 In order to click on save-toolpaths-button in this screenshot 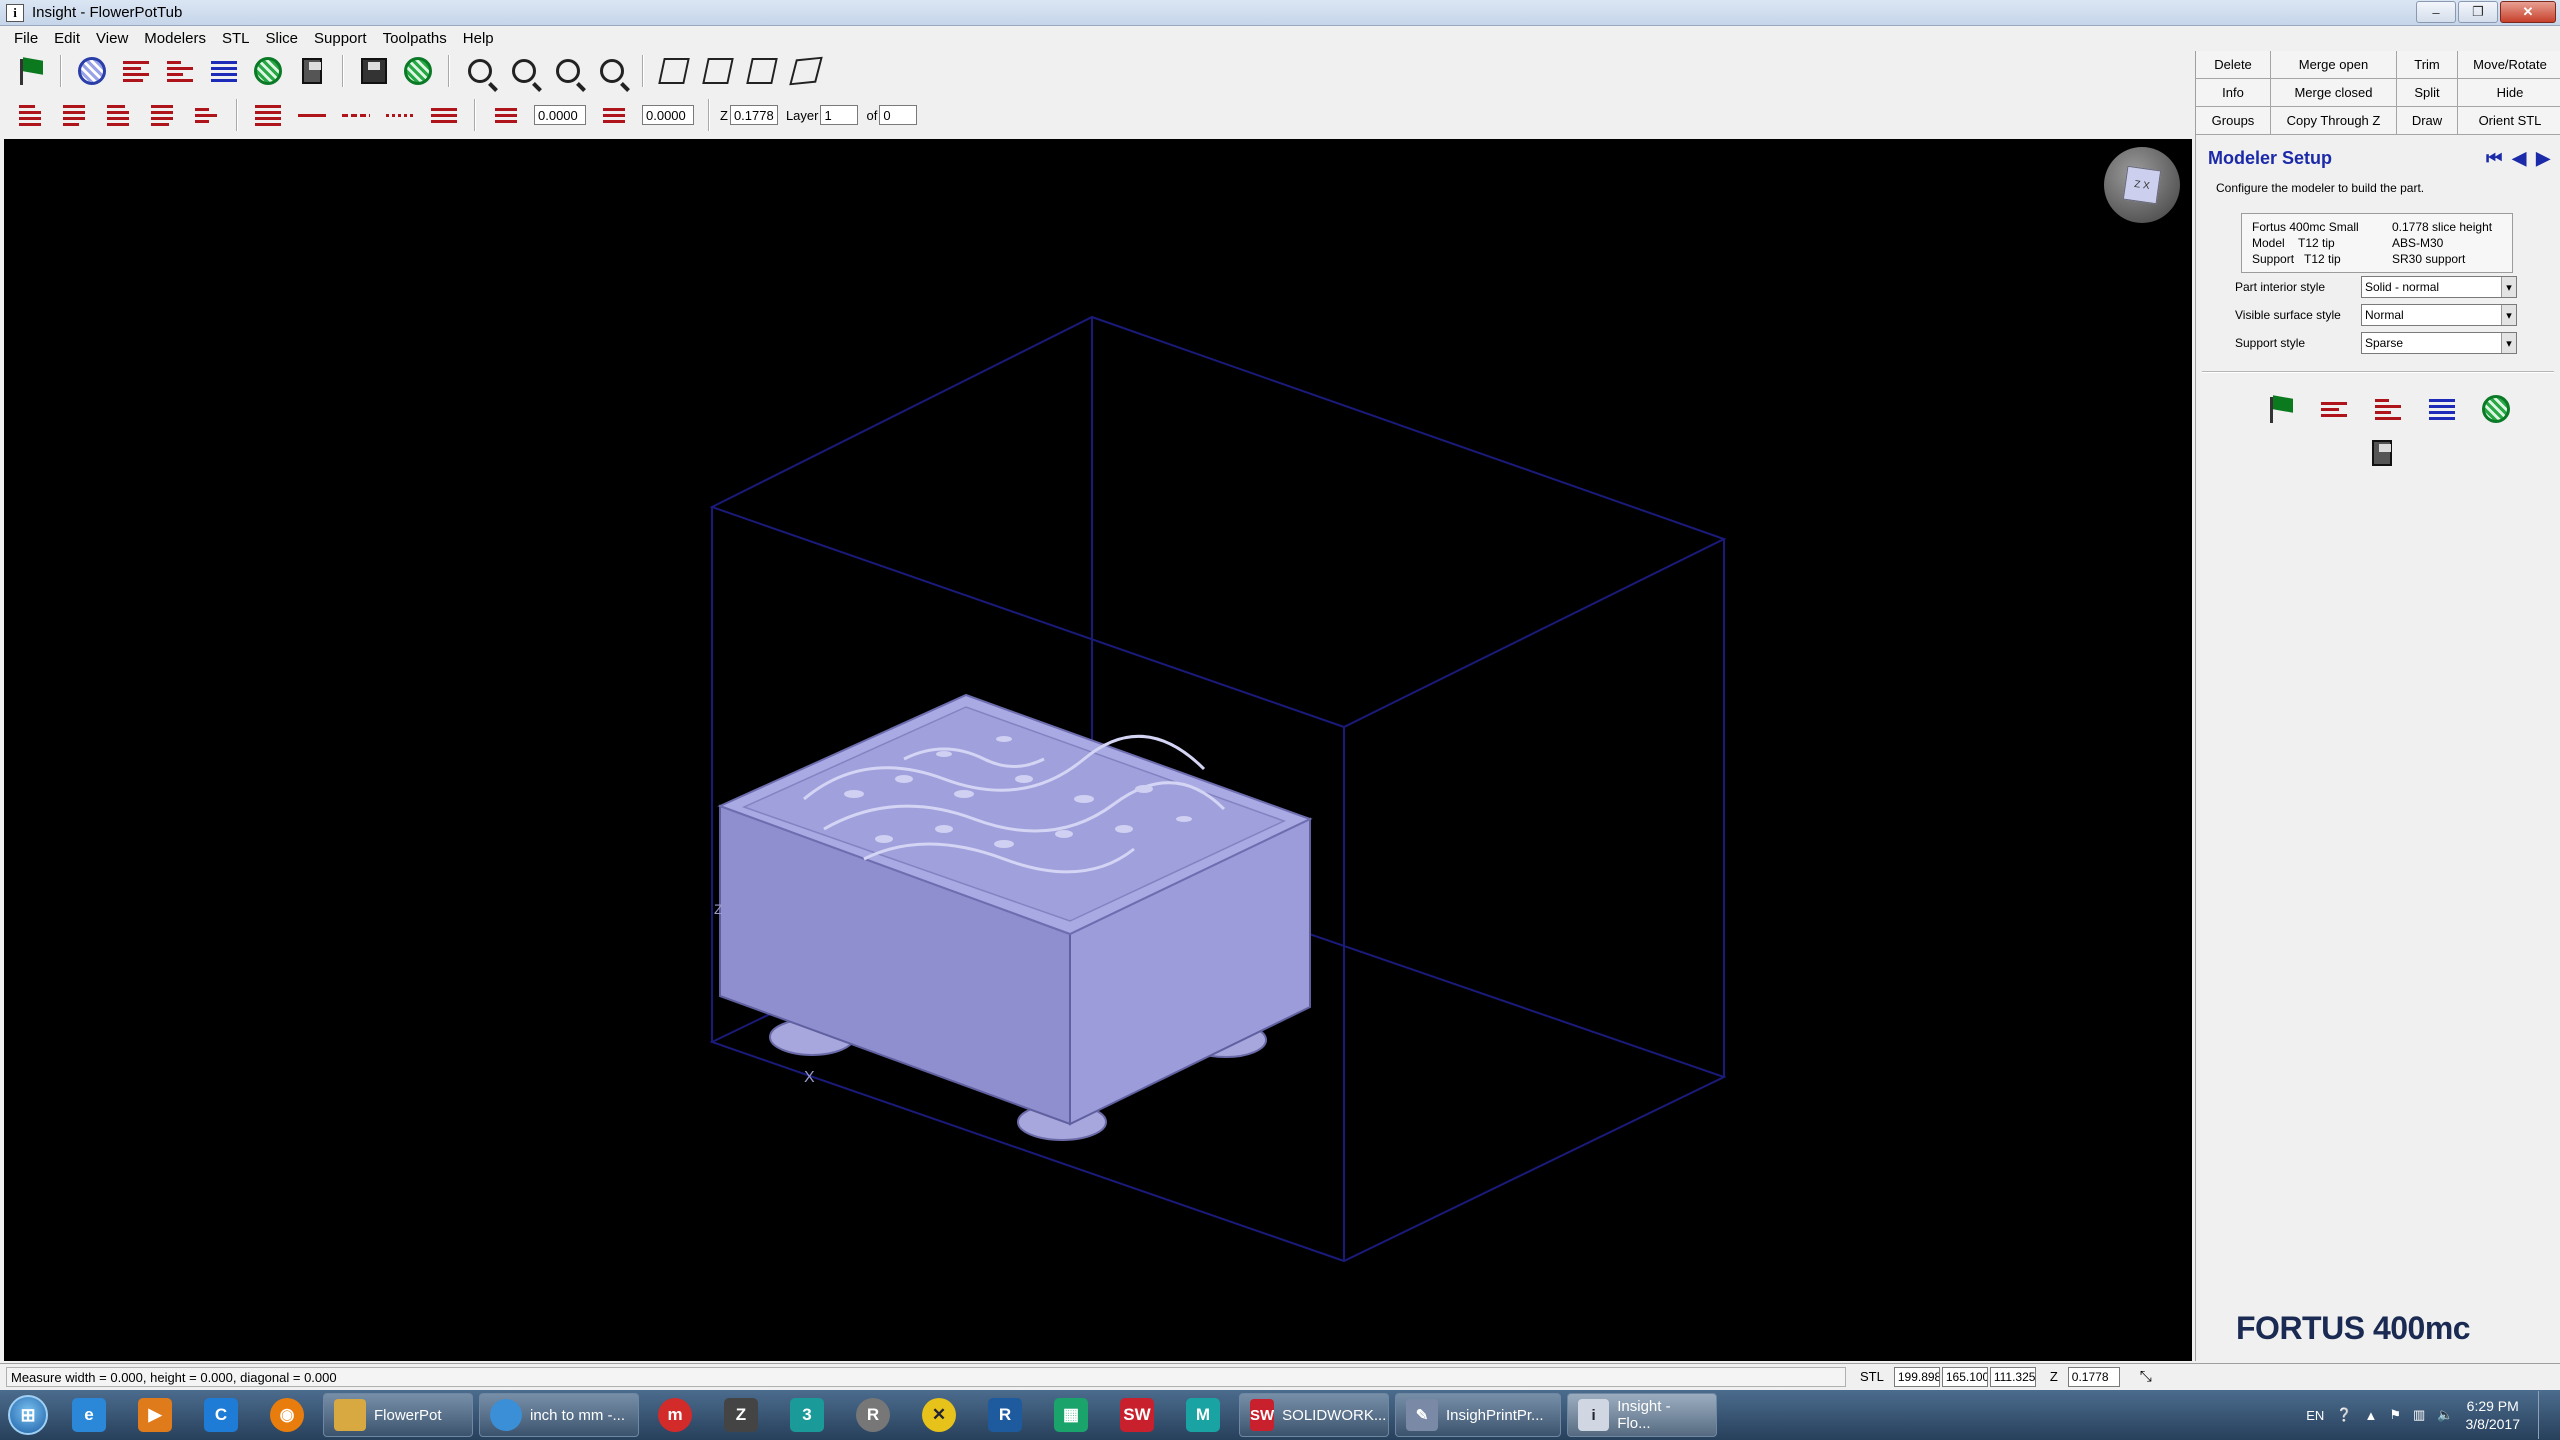, I will do `click(418, 71)`.